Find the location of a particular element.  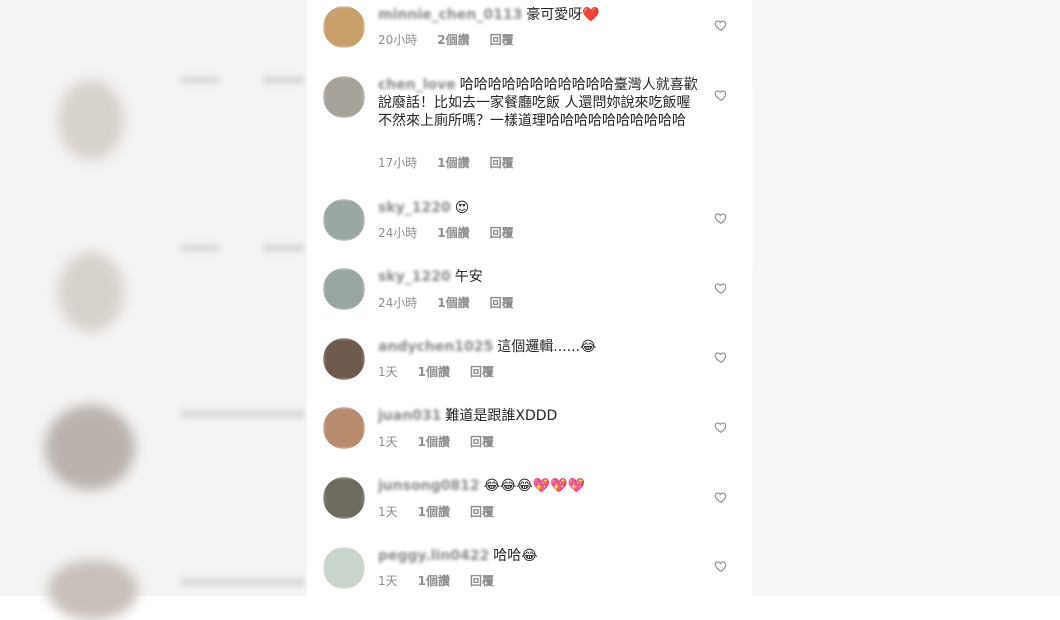

comment-time: 20小時 is located at coordinates (398, 40).